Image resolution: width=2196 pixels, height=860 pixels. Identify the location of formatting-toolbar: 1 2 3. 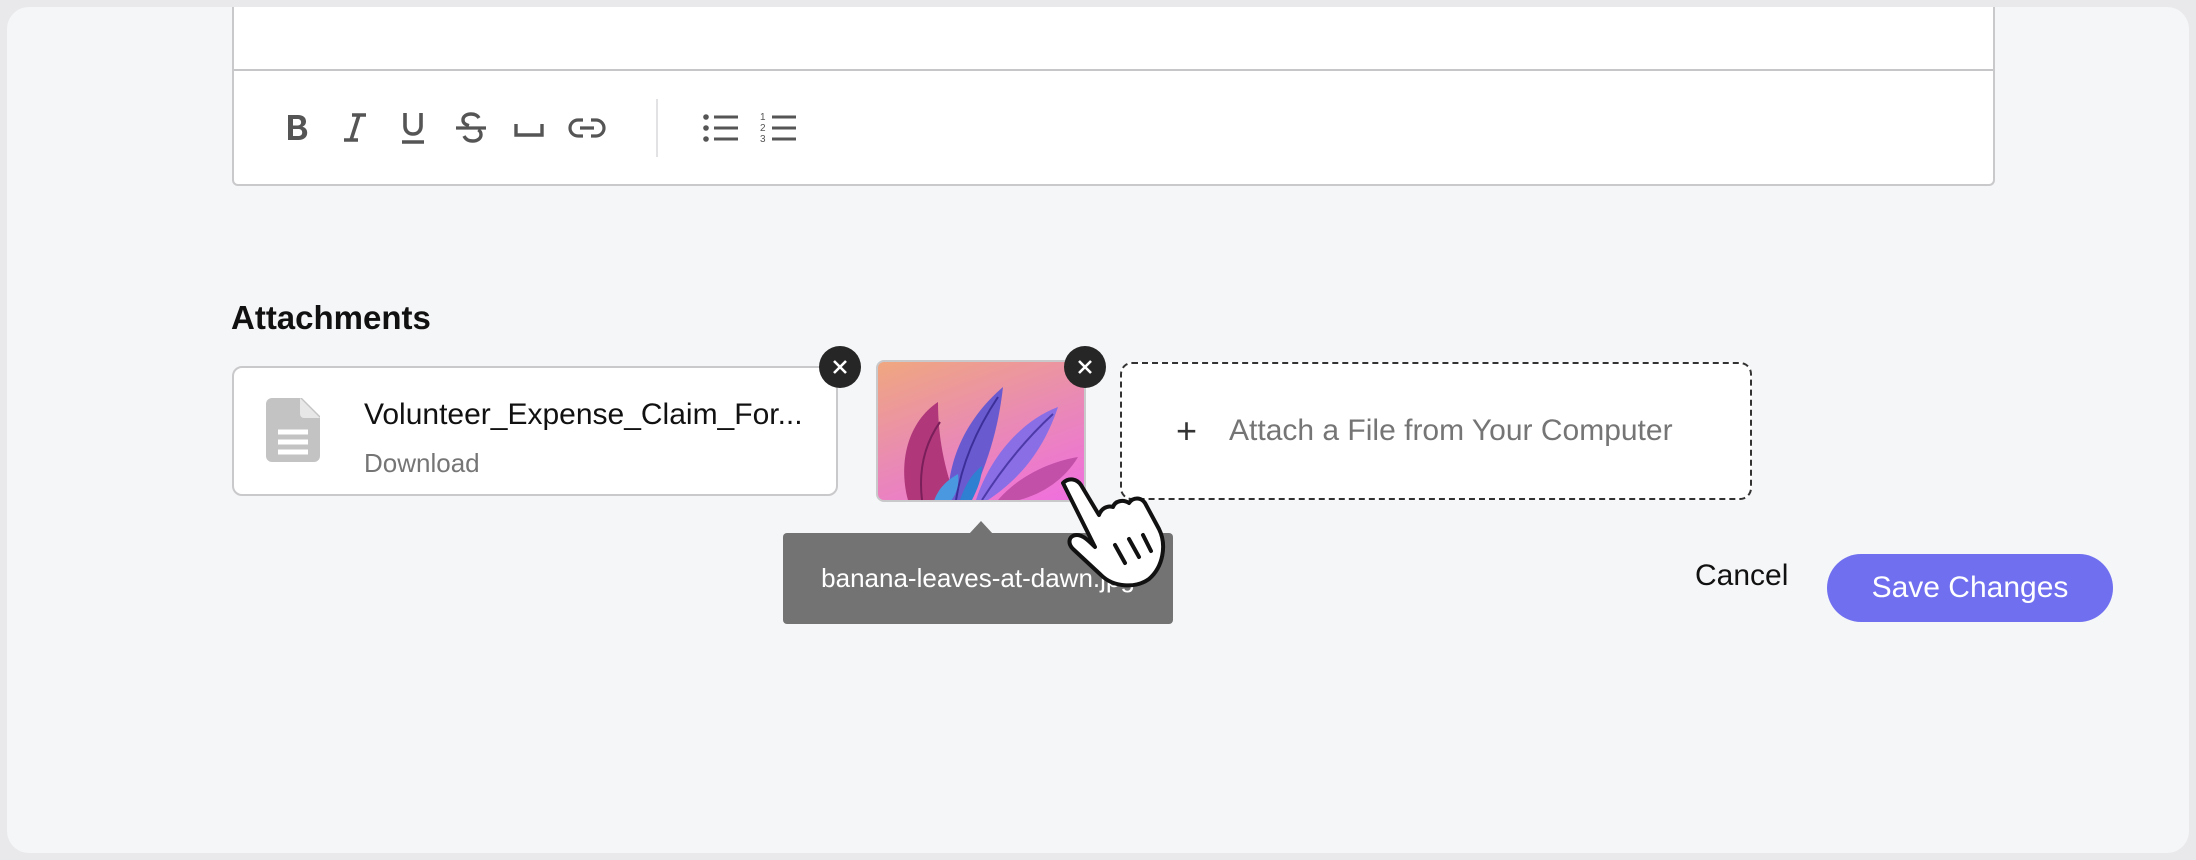
(542, 128).